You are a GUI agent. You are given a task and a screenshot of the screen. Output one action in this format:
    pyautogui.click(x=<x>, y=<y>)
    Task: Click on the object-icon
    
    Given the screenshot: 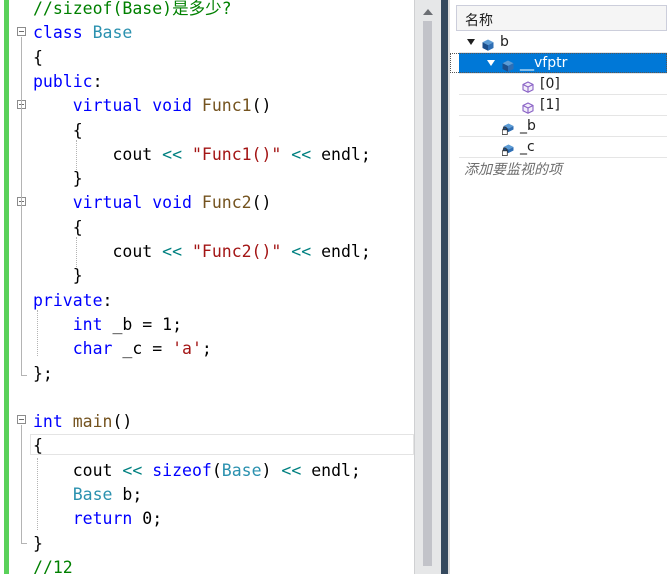 What is the action you would take?
    pyautogui.click(x=508, y=64)
    